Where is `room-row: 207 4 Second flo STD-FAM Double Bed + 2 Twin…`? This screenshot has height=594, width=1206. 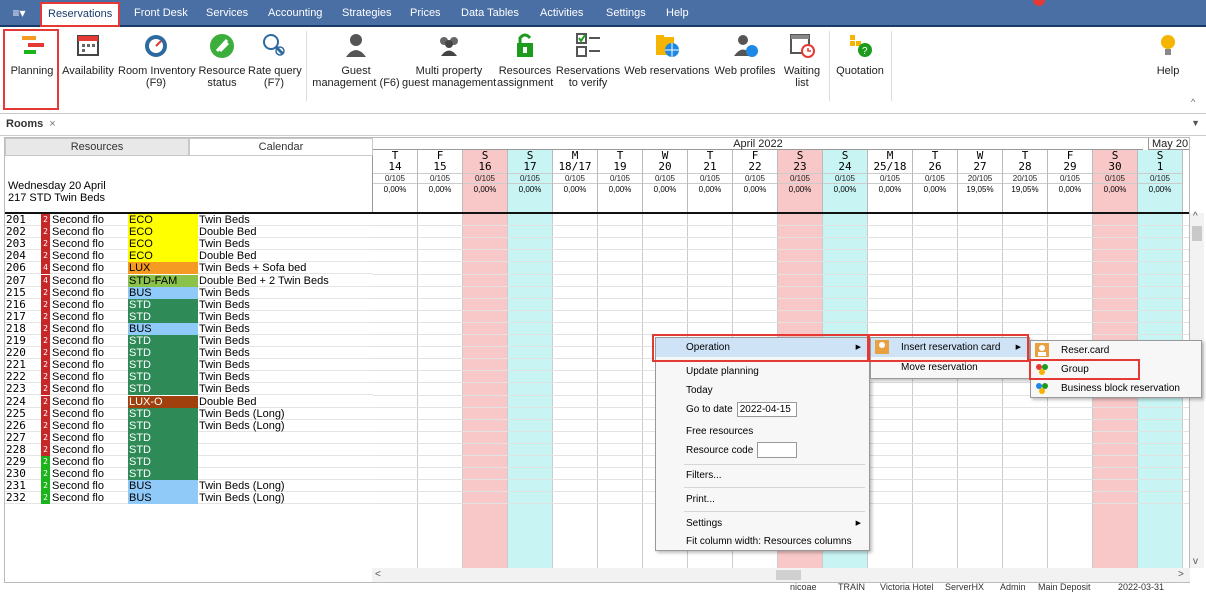
room-row: 207 4 Second flo STD-FAM Double Bed + 2 Twin… is located at coordinates (189, 280).